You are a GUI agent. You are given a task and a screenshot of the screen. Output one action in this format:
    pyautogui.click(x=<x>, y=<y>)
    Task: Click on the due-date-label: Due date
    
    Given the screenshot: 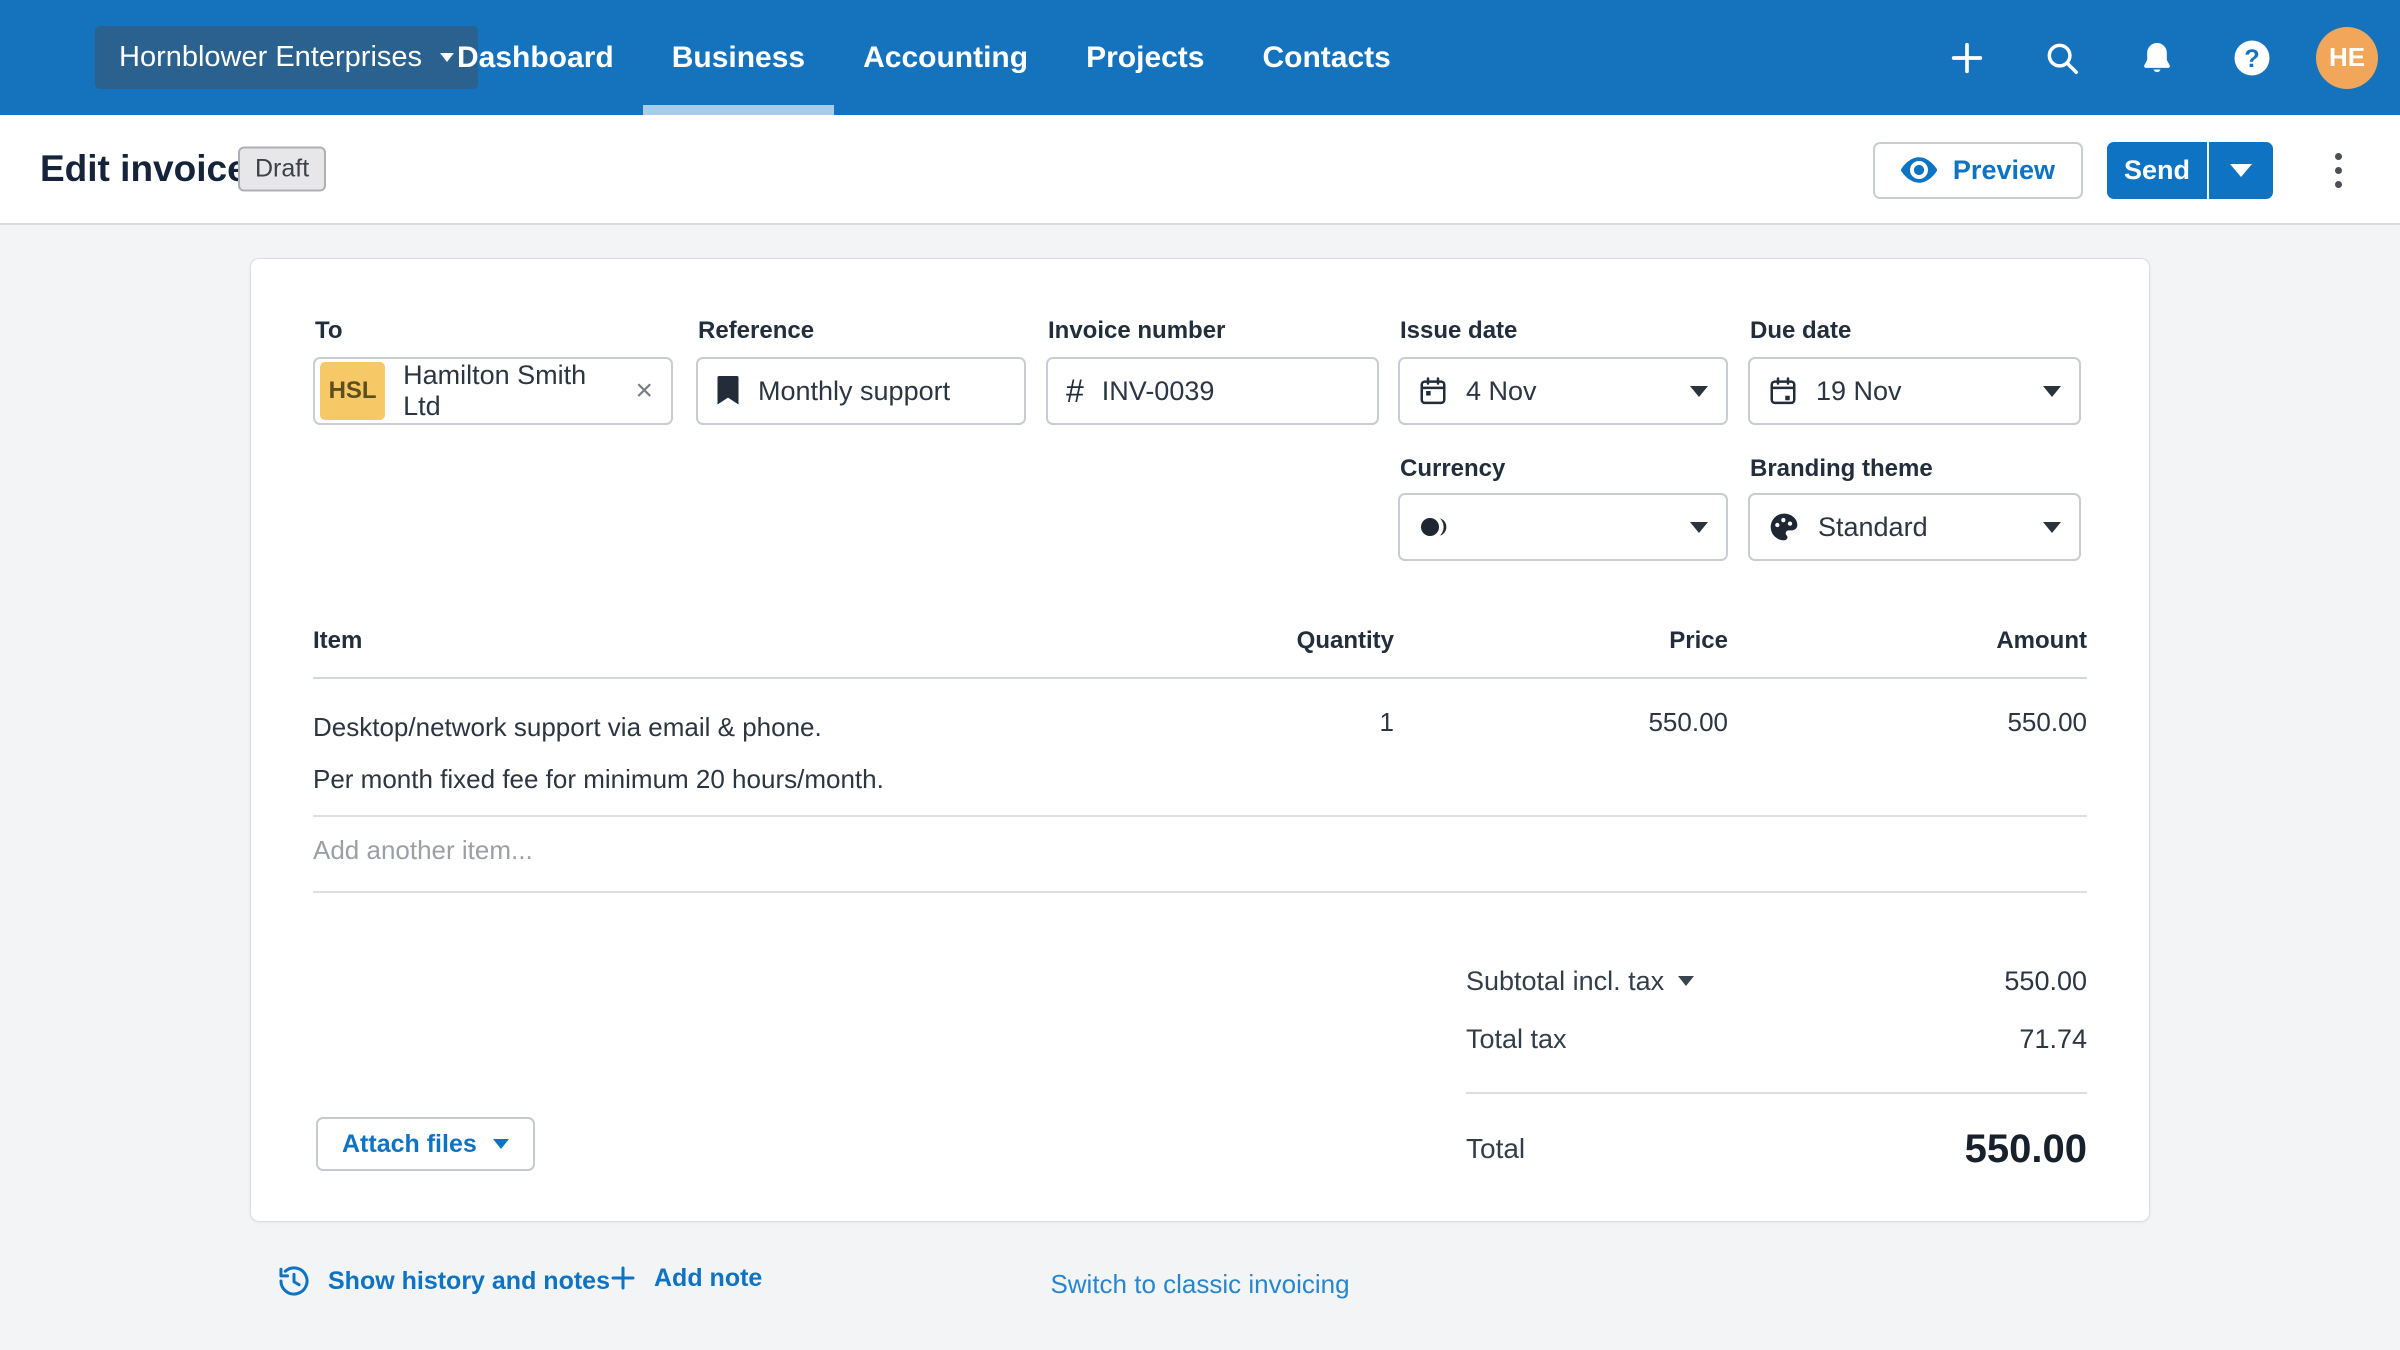 What is the action you would take?
    pyautogui.click(x=1801, y=330)
    